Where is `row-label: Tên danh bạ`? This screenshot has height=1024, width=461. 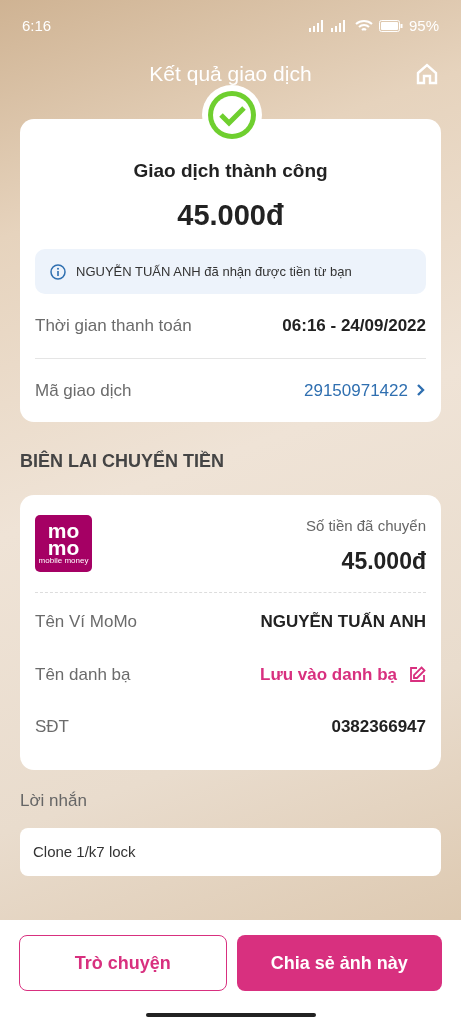 row-label: Tên danh bạ is located at coordinates (83, 674).